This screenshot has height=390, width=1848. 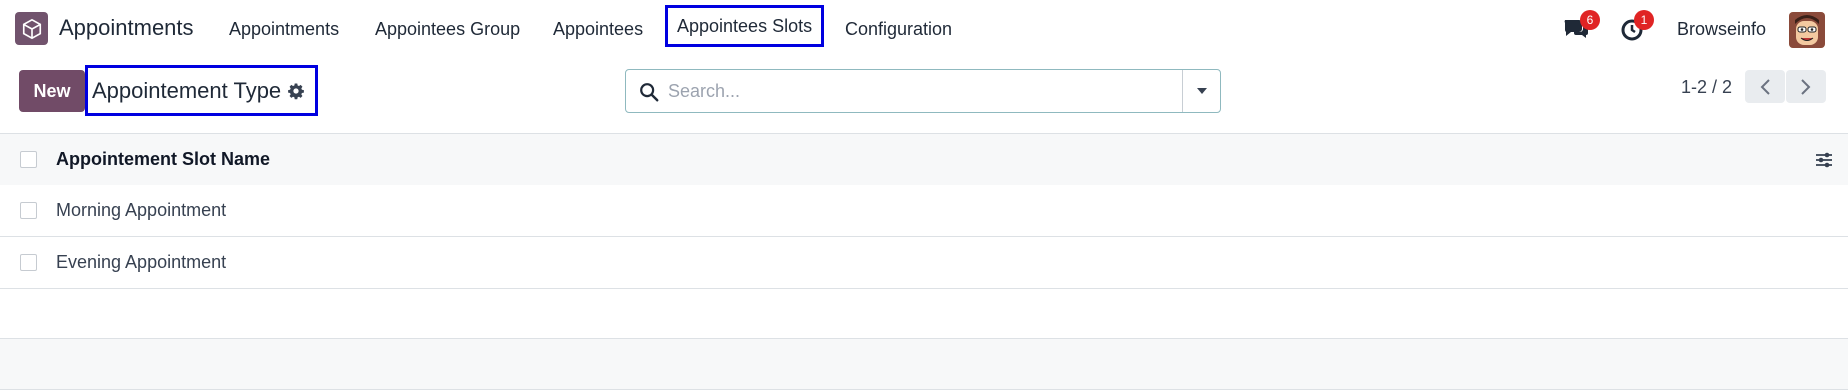 I want to click on pager-next-button, so click(x=1806, y=86).